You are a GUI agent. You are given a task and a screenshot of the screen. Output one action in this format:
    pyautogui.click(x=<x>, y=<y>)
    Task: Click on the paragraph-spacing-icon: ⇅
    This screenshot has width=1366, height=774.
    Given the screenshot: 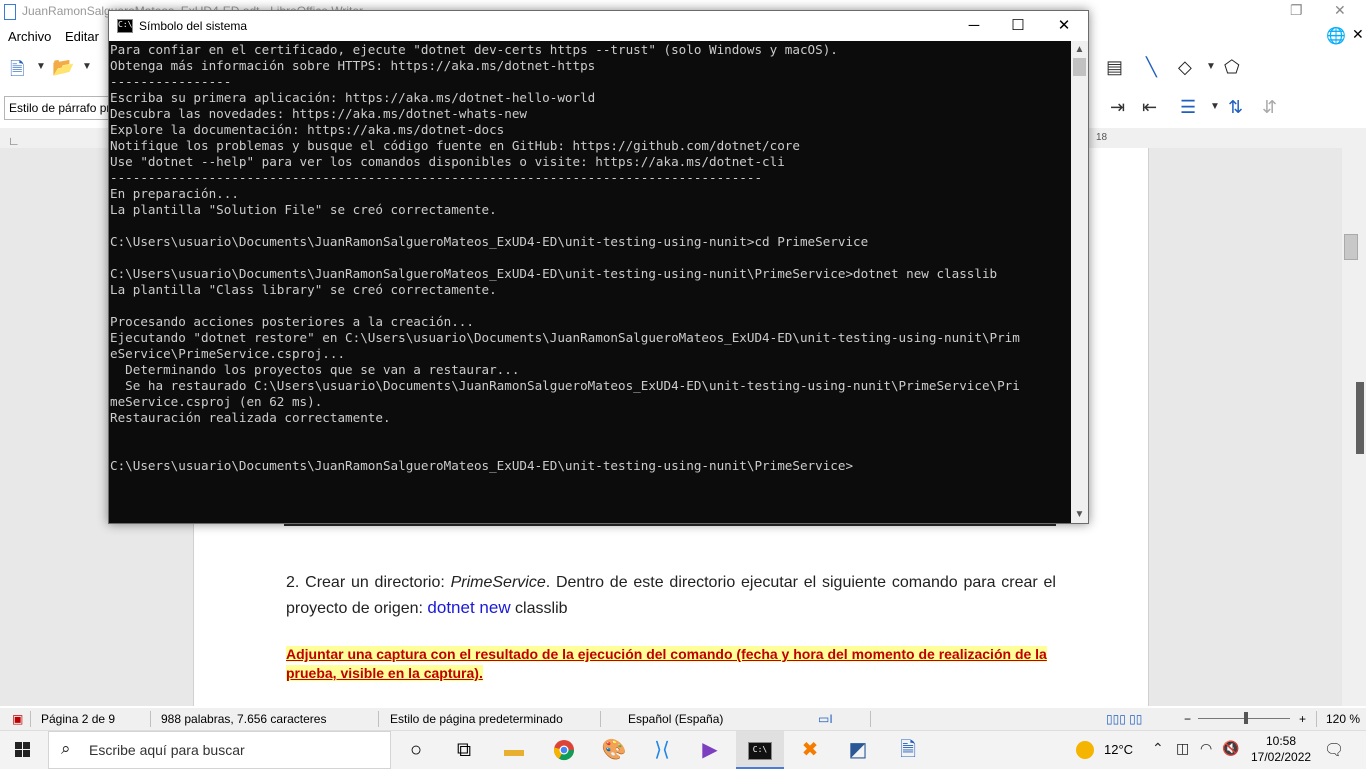 What is the action you would take?
    pyautogui.click(x=1235, y=107)
    